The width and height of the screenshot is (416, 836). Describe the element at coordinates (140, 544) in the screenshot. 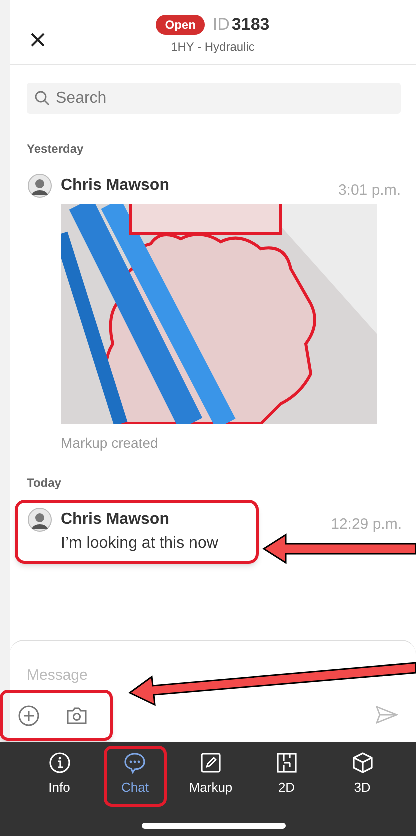

I see `message-text: I’m looking at this now` at that location.